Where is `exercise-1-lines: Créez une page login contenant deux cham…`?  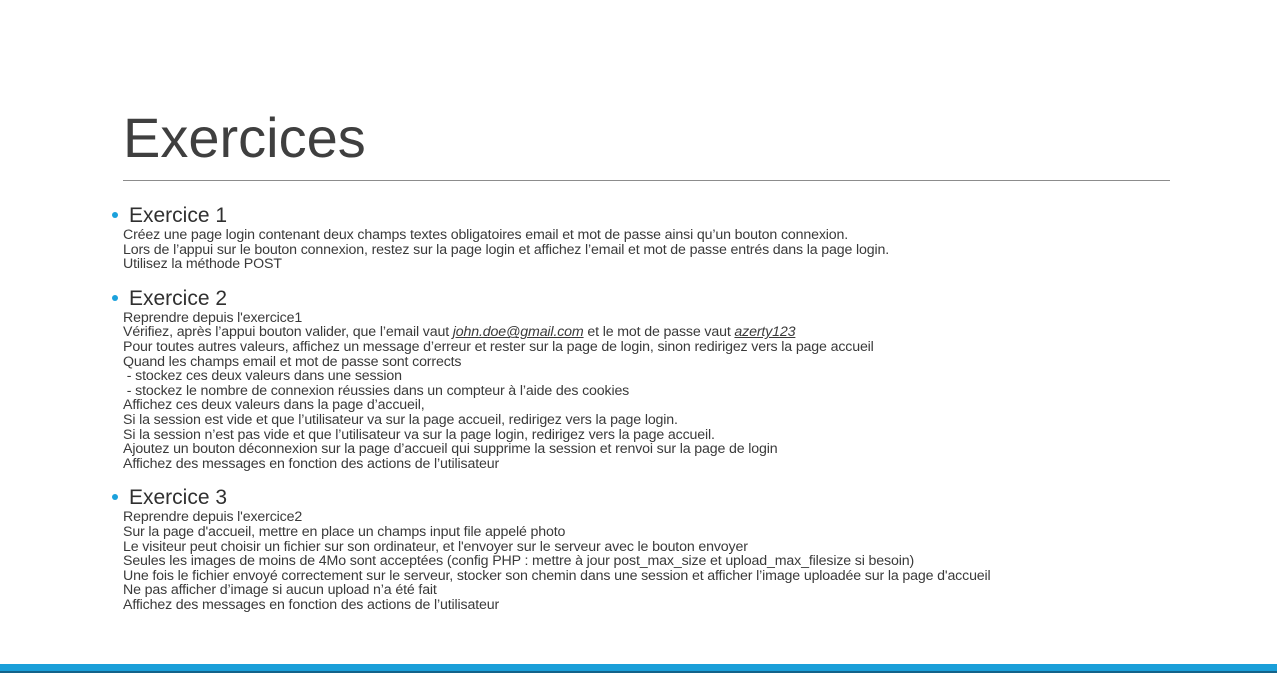 exercise-1-lines: Créez une page login contenant deux cham… is located at coordinates (687, 250).